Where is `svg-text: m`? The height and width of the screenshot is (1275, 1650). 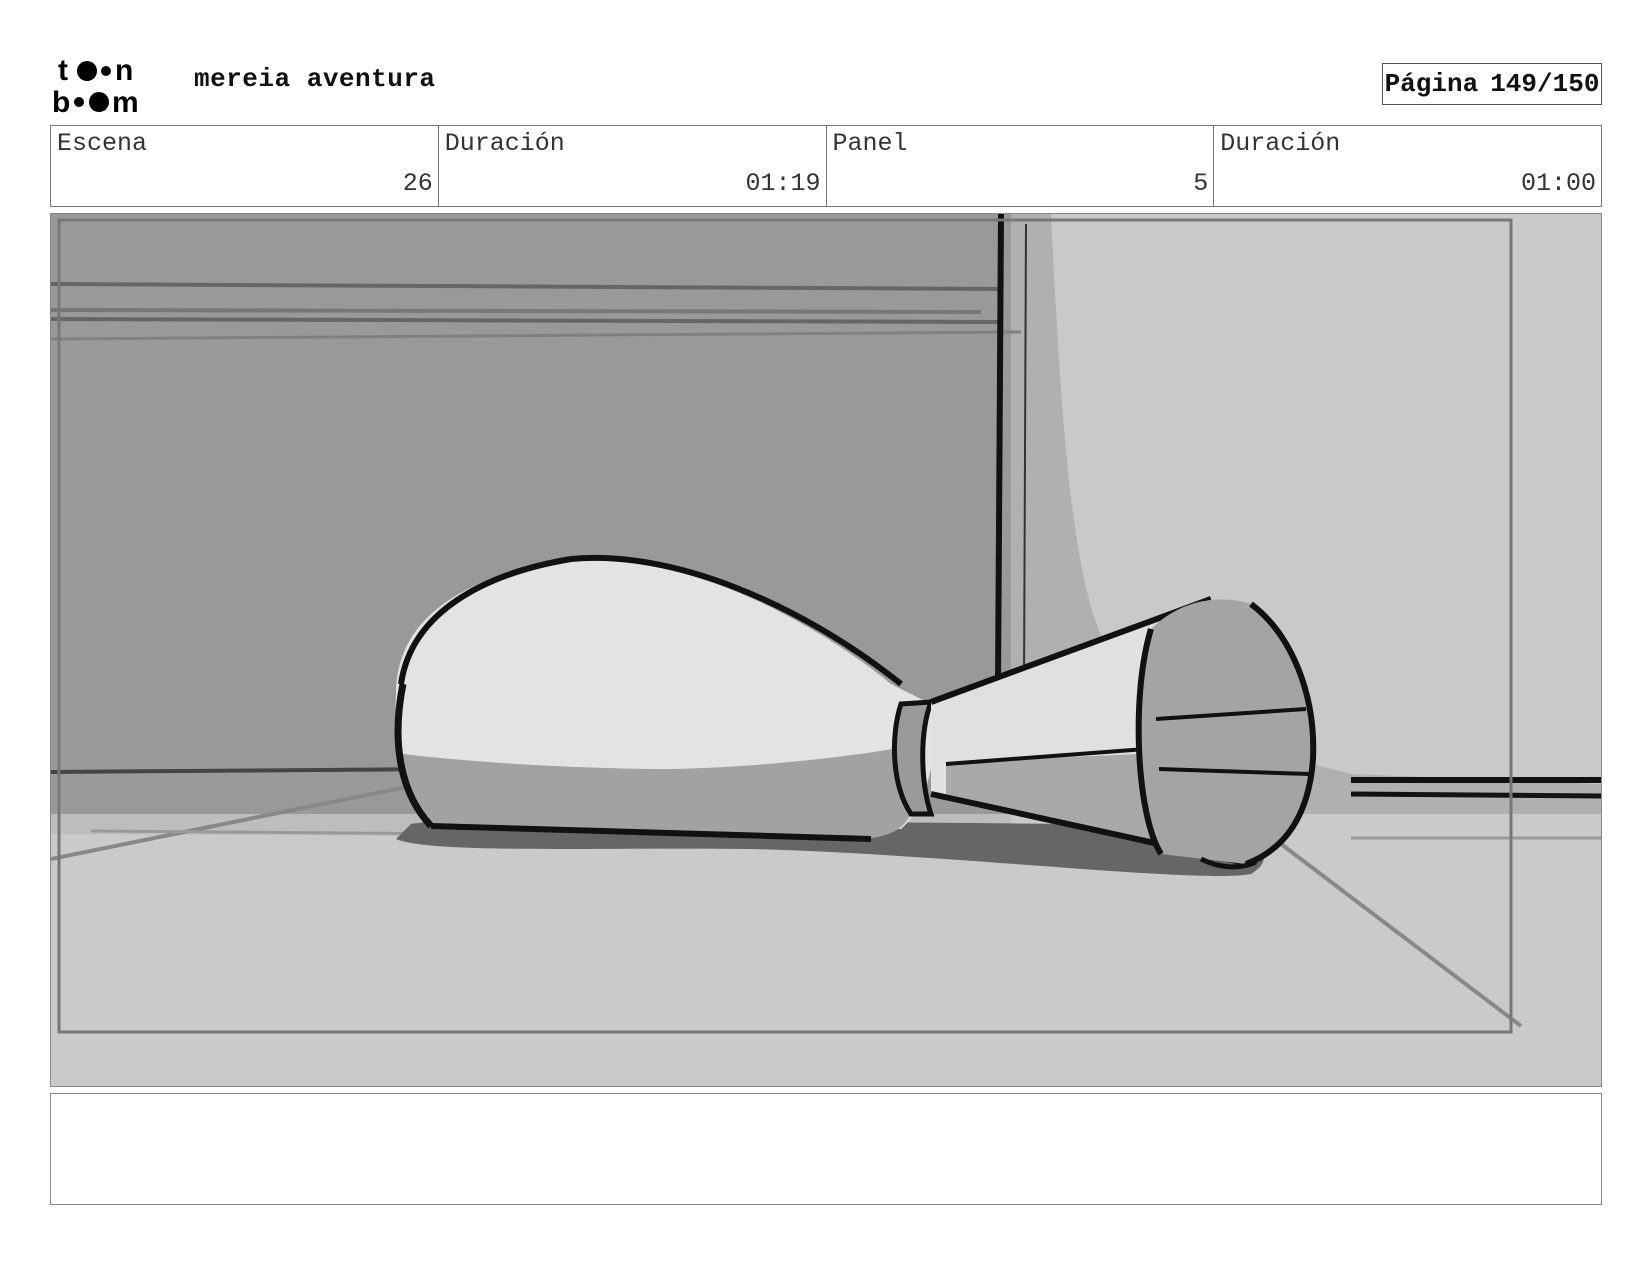 svg-text: m is located at coordinates (125, 100).